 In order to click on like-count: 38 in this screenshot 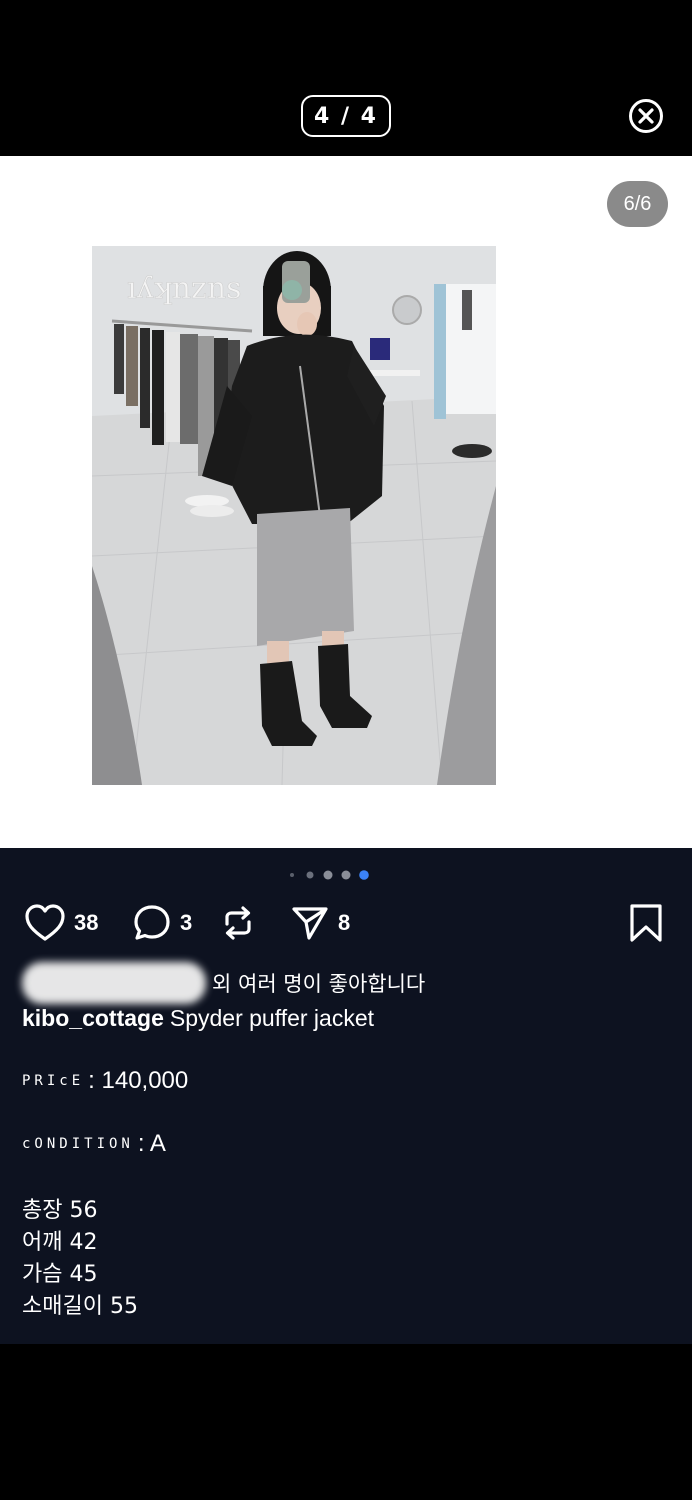, I will do `click(86, 922)`.